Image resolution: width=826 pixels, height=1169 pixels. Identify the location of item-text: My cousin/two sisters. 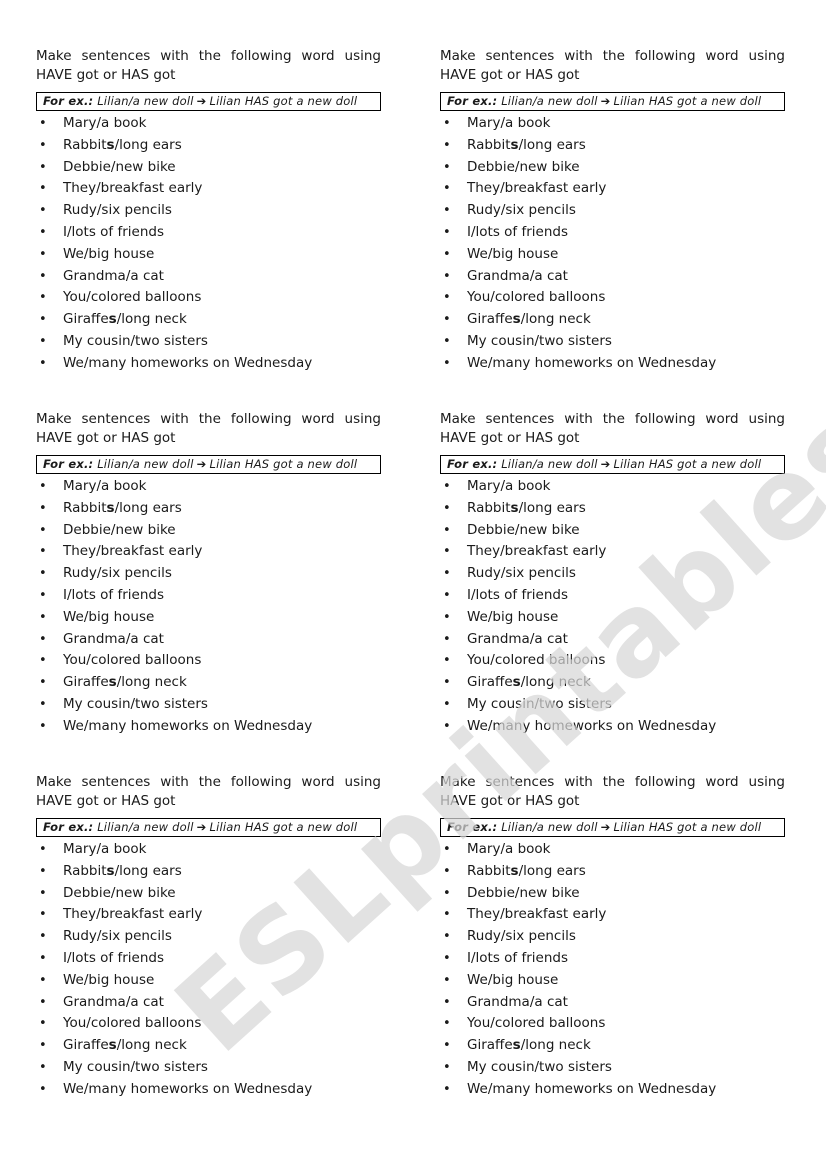
(539, 703).